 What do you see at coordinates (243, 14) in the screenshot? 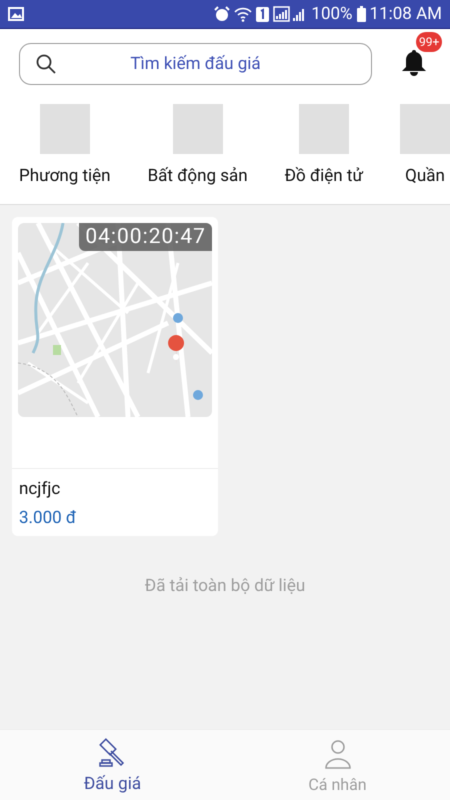
I see `wifi-icon` at bounding box center [243, 14].